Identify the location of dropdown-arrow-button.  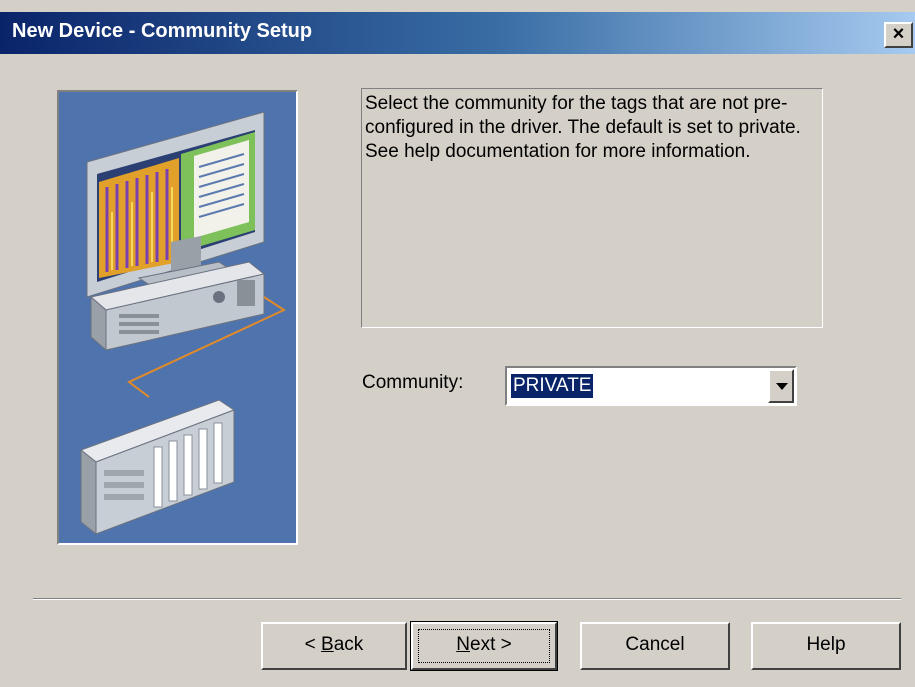
(781, 386).